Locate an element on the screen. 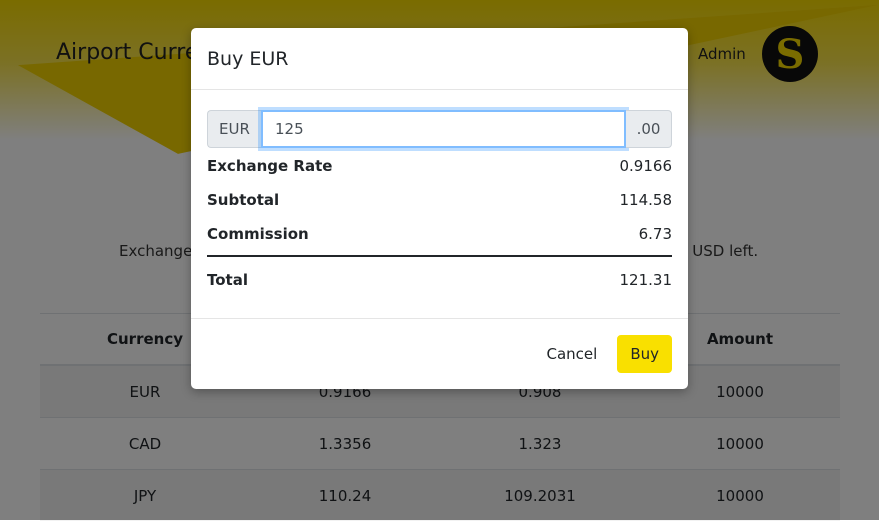  subtotal-label: Subtotal is located at coordinates (243, 200).